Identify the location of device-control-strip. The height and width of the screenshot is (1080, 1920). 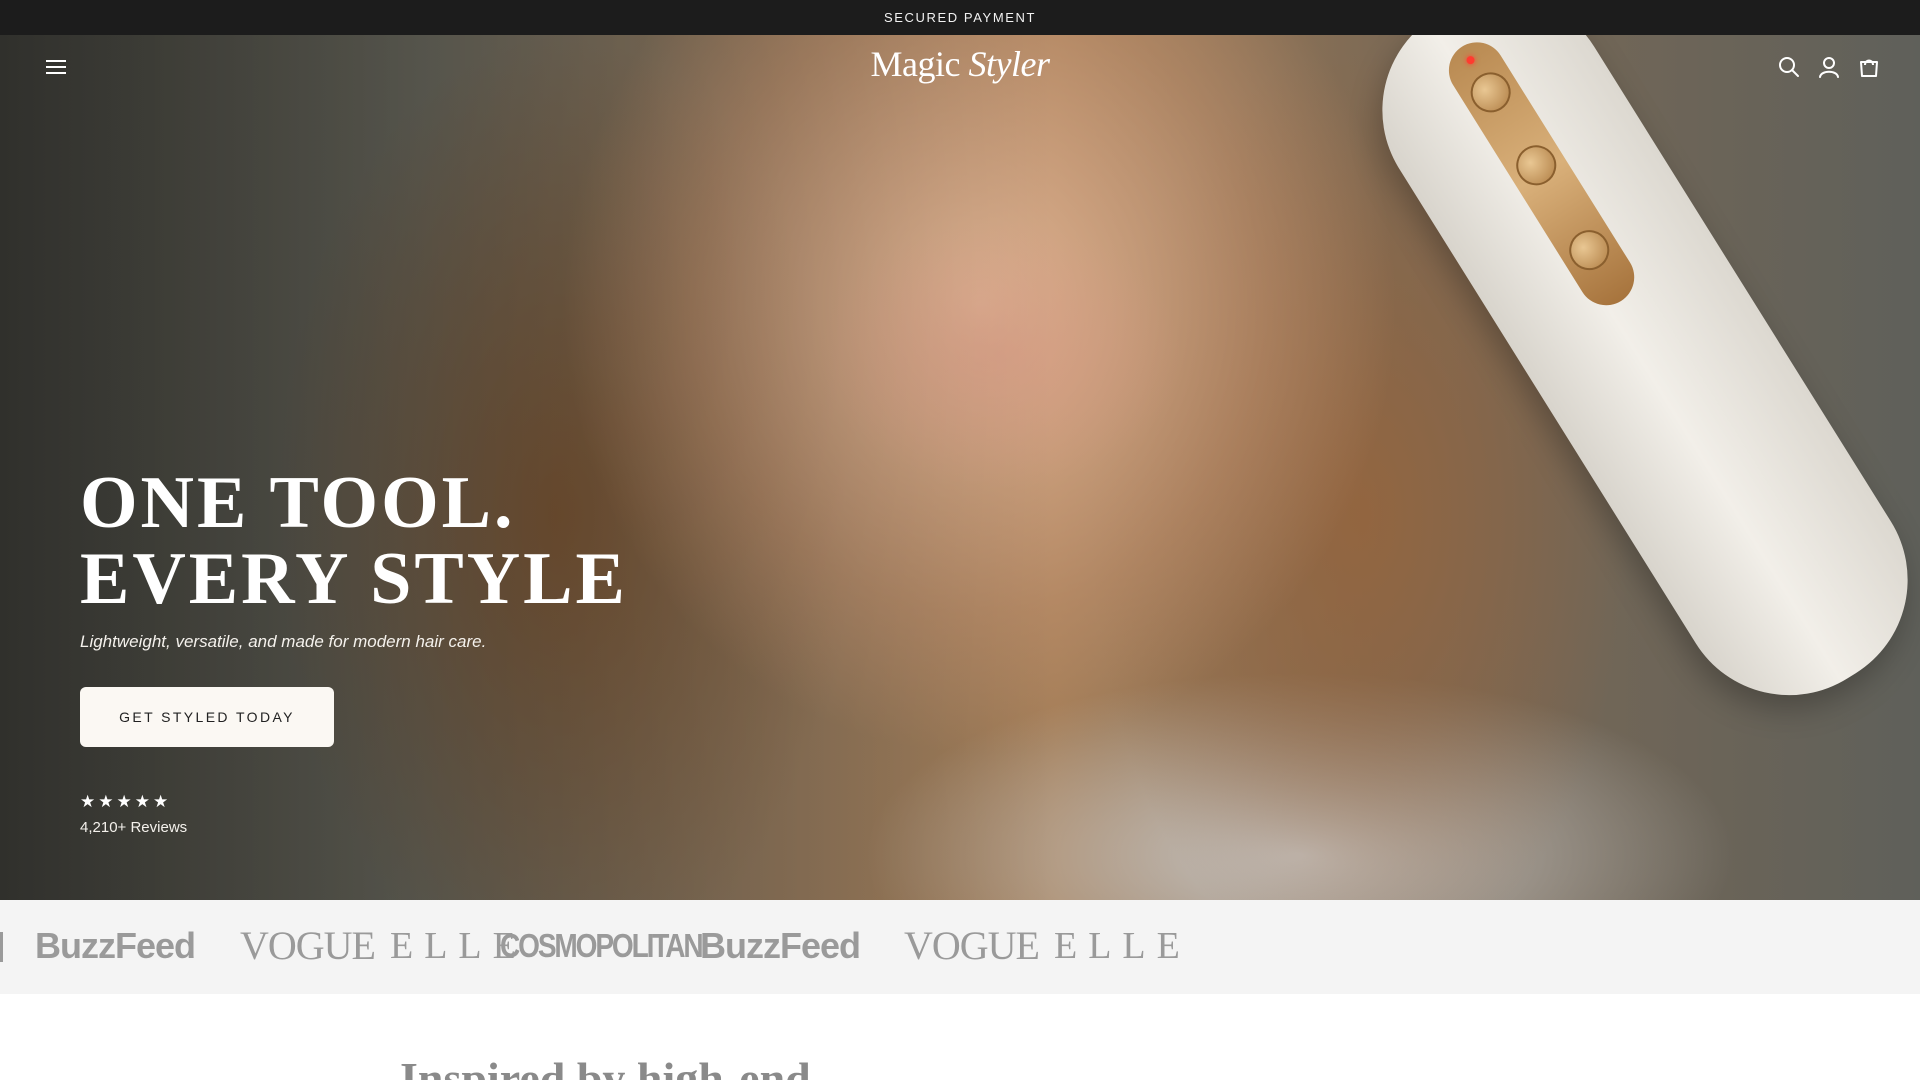
(1541, 175).